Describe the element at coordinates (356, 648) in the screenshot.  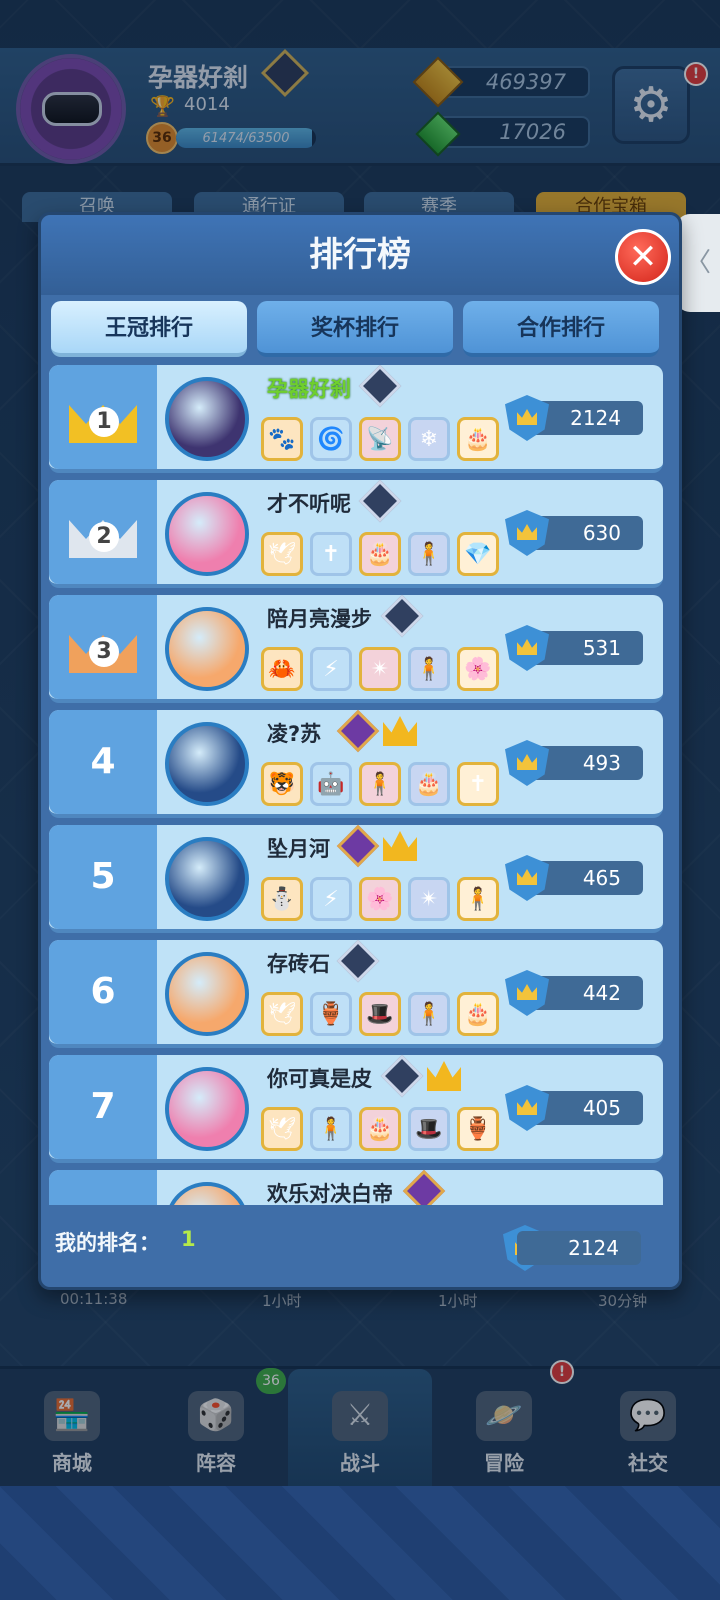
I see `leaderboard-row: 3 陪月亮漫步 🦀 ⚡ ✴ 🧍 🌸 531` at that location.